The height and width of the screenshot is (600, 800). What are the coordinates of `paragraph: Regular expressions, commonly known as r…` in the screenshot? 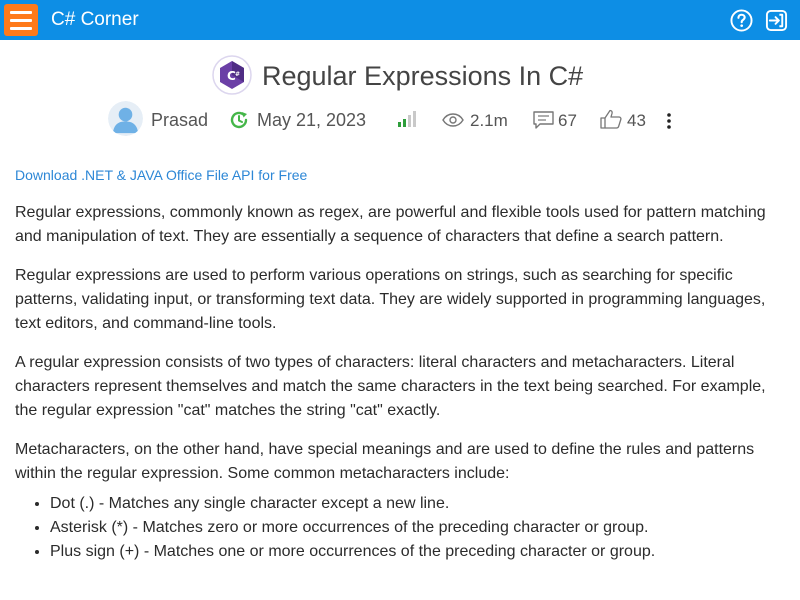 It's located at (390, 224).